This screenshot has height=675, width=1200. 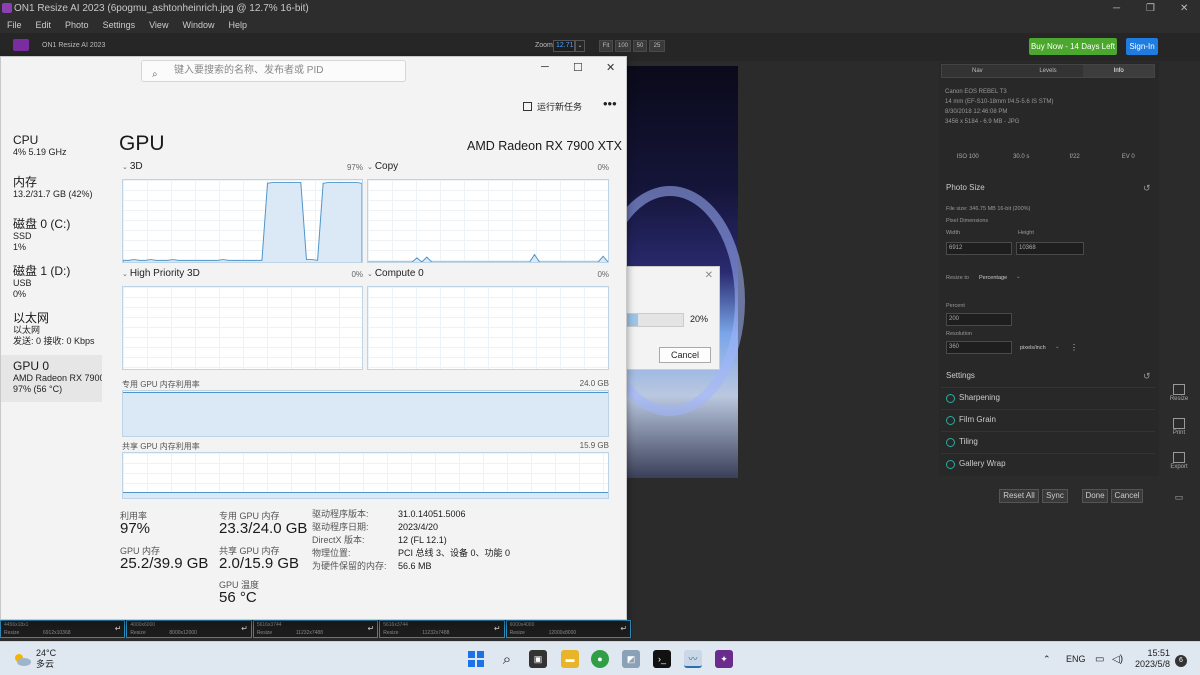 What do you see at coordinates (132, 166) in the screenshot?
I see `engine-3d-label: 3D` at bounding box center [132, 166].